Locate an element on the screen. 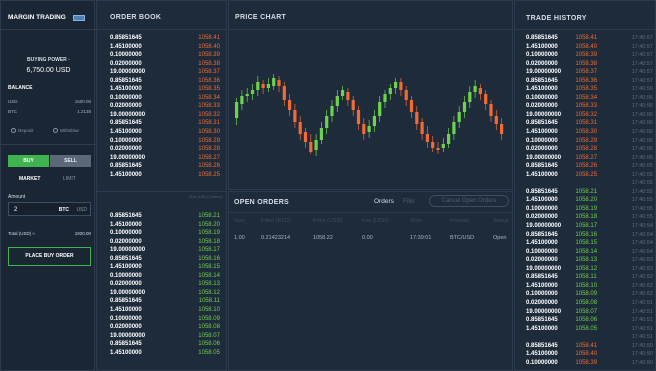 The width and height of the screenshot is (656, 371). total-row: Total (USD) ≈ 1920.00 is located at coordinates (49, 233).